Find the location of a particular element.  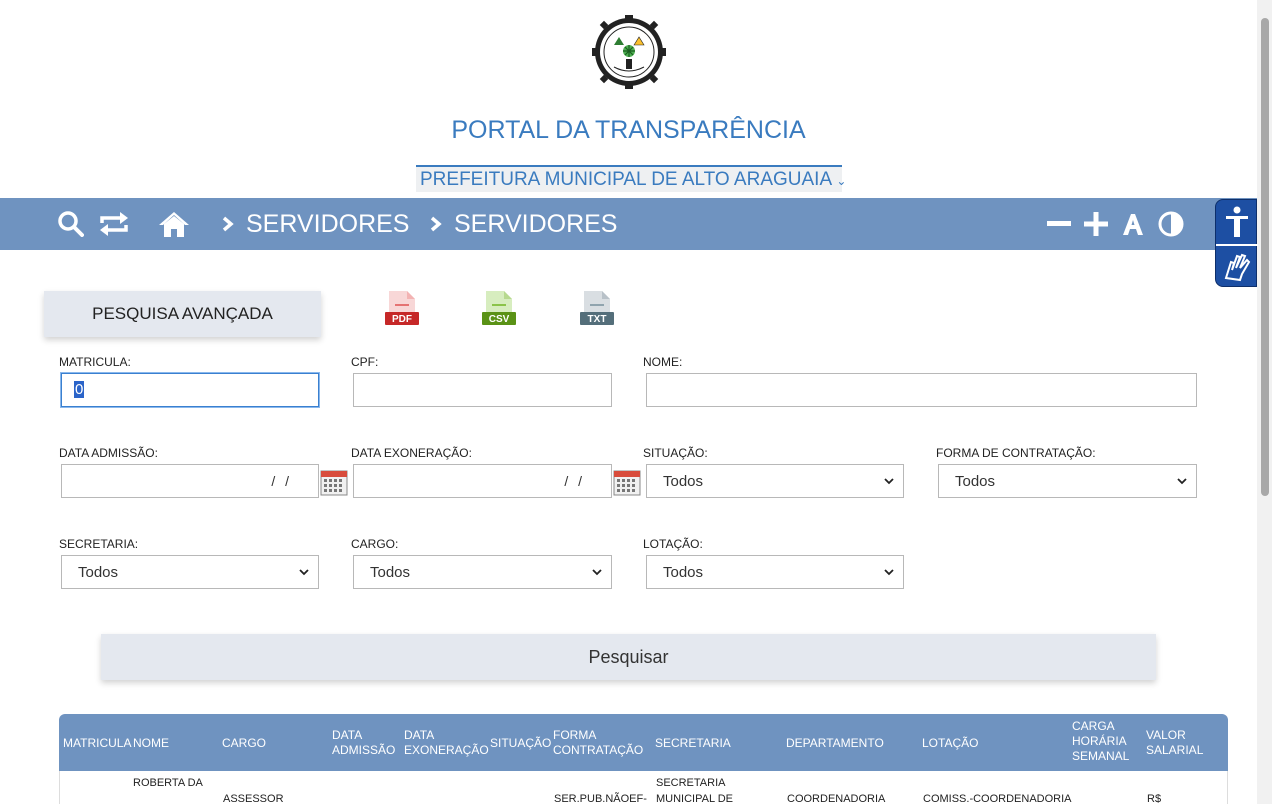

col-lotacao: LOTAÇÃO is located at coordinates (950, 743).